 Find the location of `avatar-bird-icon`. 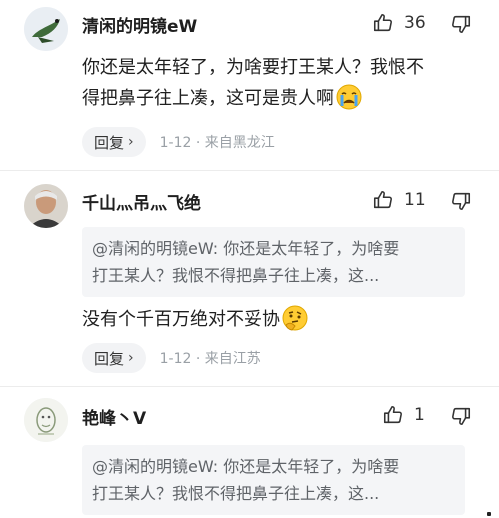

avatar-bird-icon is located at coordinates (46, 29).